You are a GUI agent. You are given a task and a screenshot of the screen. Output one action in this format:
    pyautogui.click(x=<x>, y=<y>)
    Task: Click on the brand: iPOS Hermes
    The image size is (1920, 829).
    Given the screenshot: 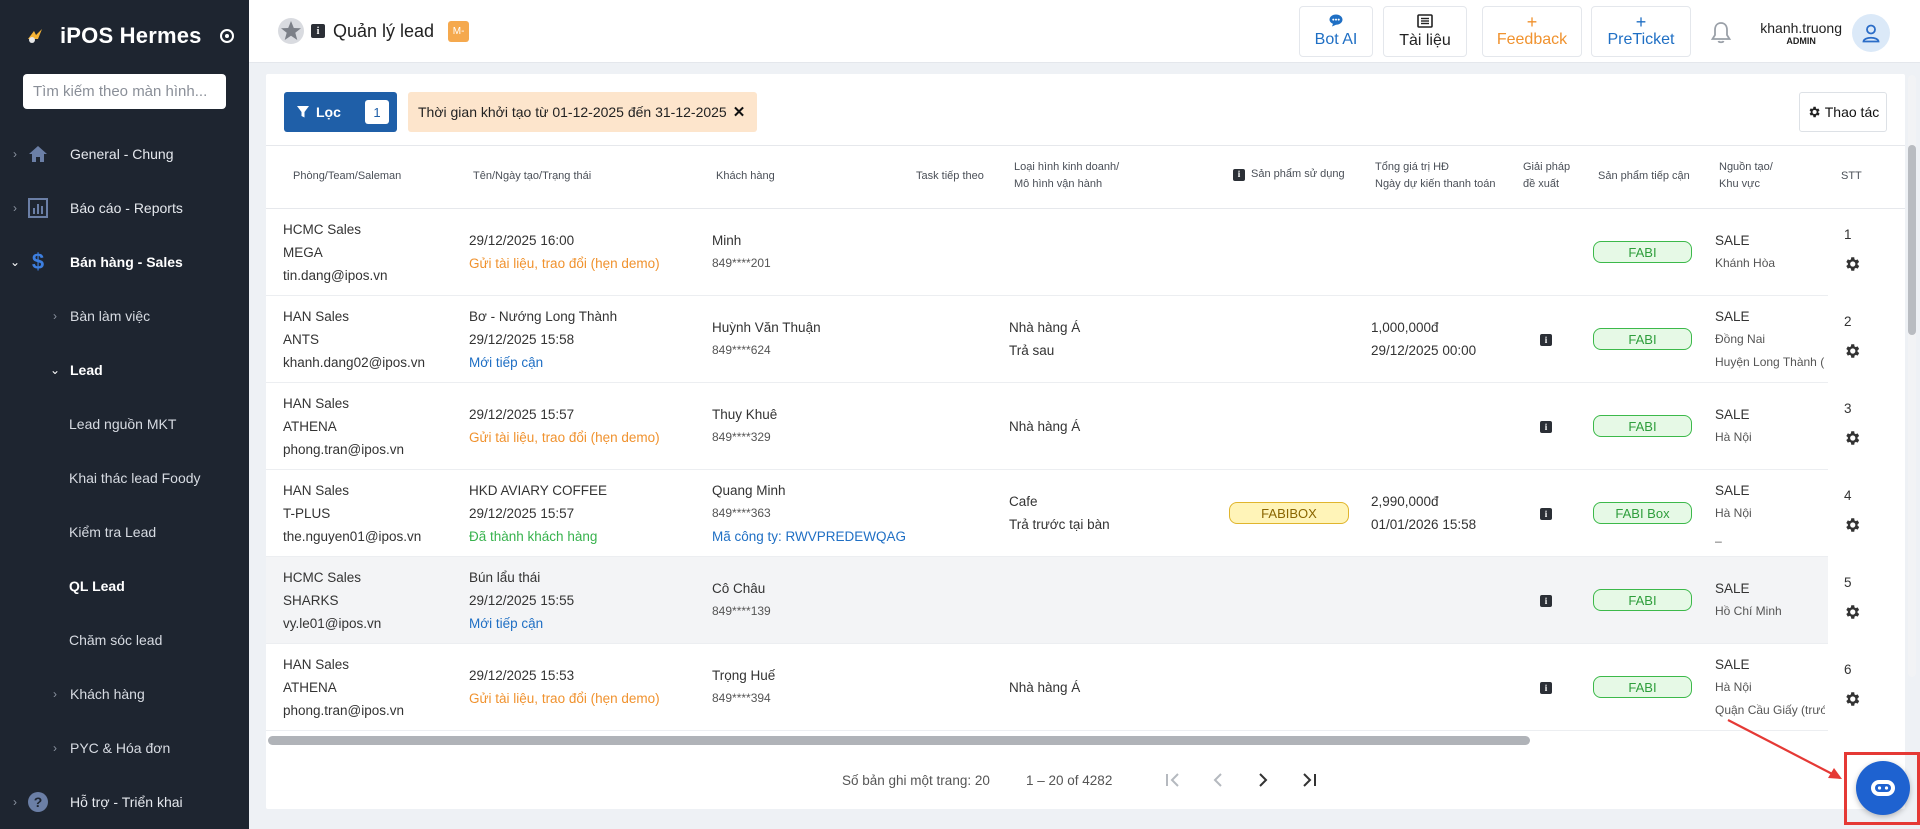 What is the action you would take?
    pyautogui.click(x=124, y=36)
    